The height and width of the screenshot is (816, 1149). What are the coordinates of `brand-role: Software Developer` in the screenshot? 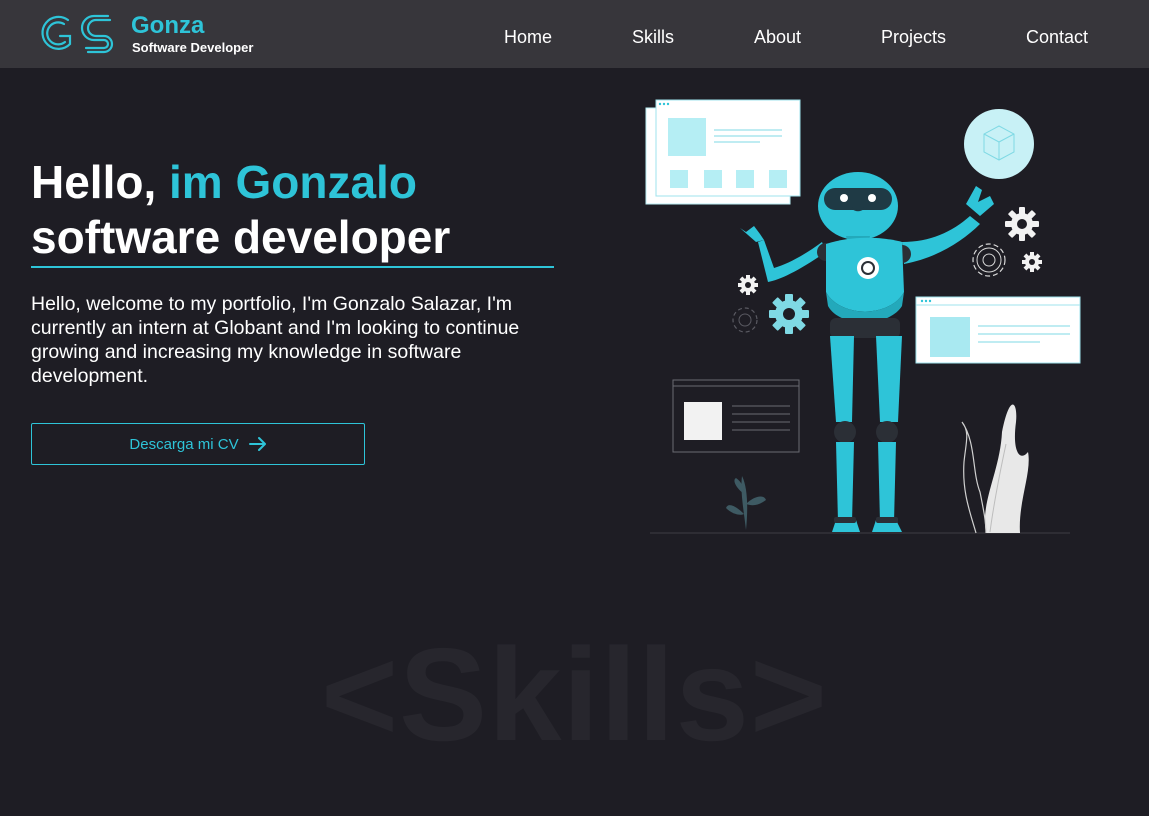 It's located at (193, 47).